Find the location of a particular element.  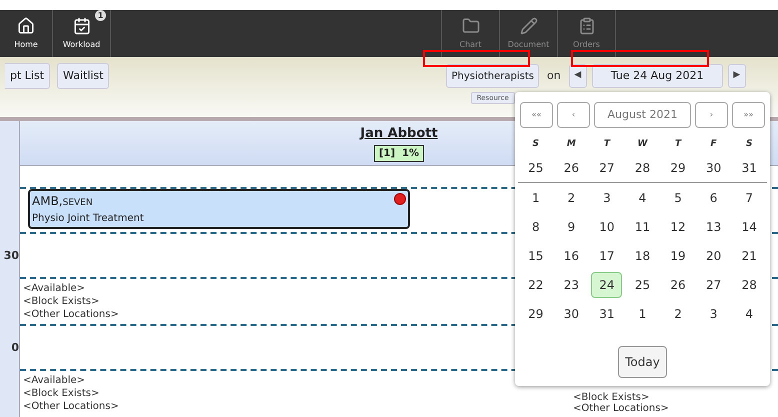

today-button: Today is located at coordinates (642, 362).